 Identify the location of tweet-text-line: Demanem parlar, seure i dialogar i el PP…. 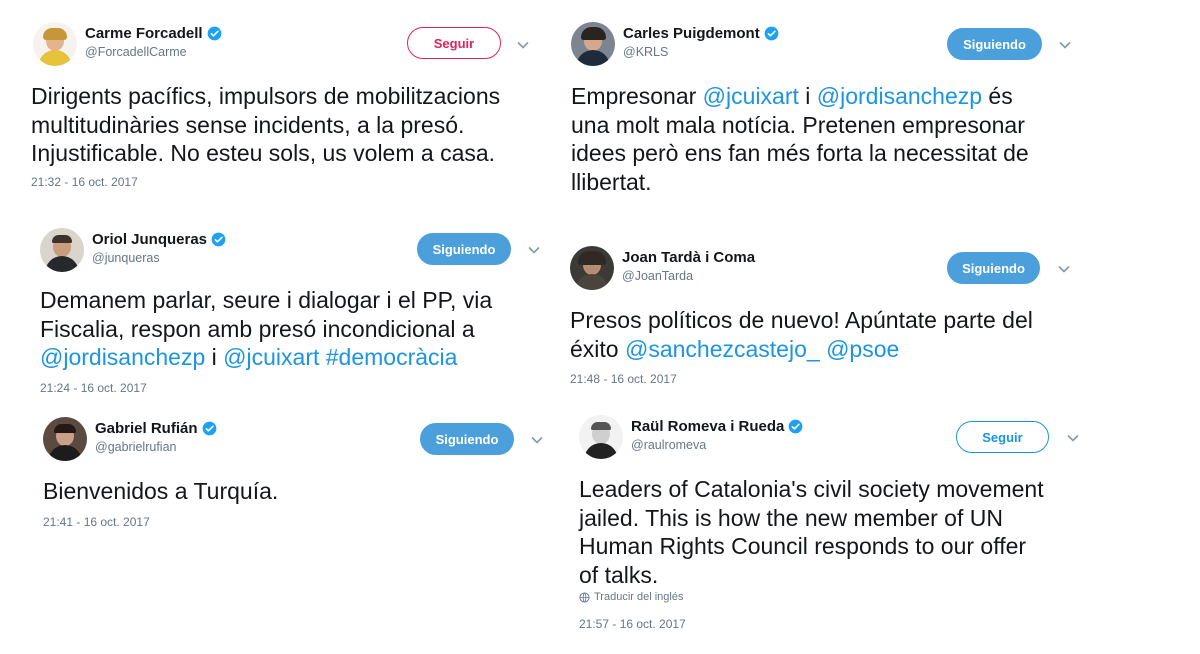
(266, 300).